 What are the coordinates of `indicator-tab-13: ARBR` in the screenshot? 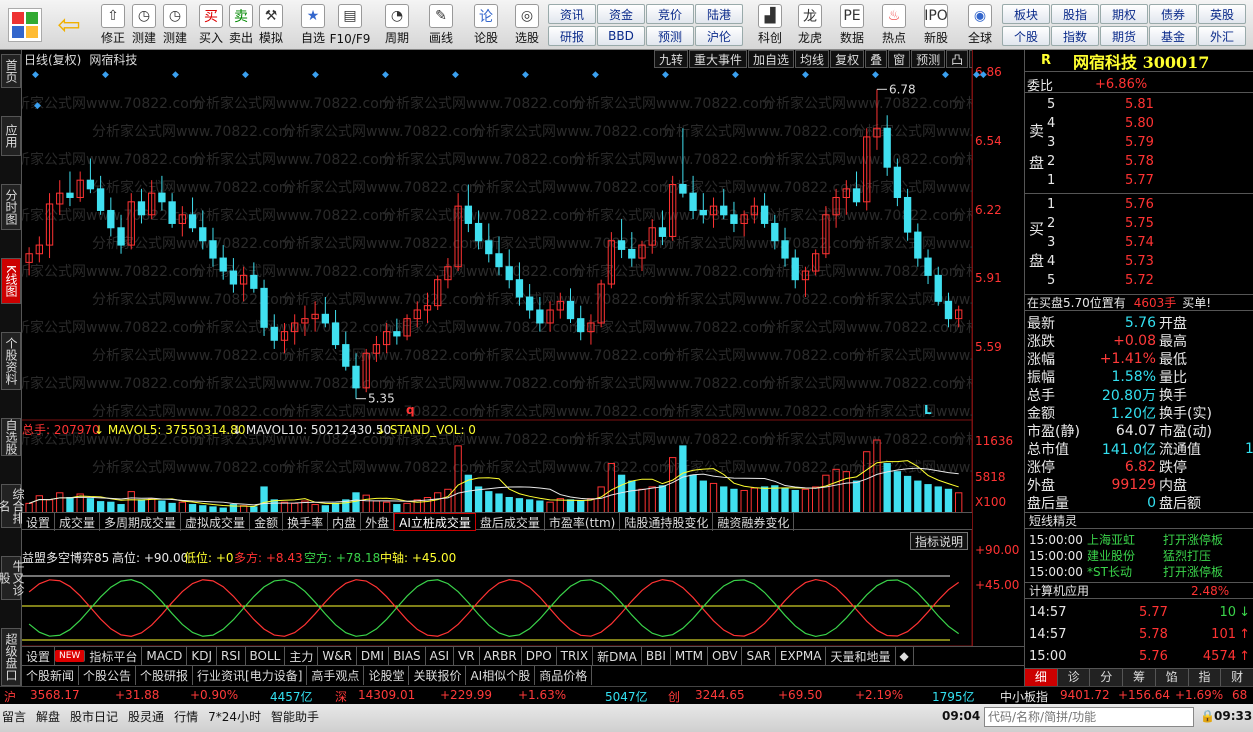 It's located at (501, 656).